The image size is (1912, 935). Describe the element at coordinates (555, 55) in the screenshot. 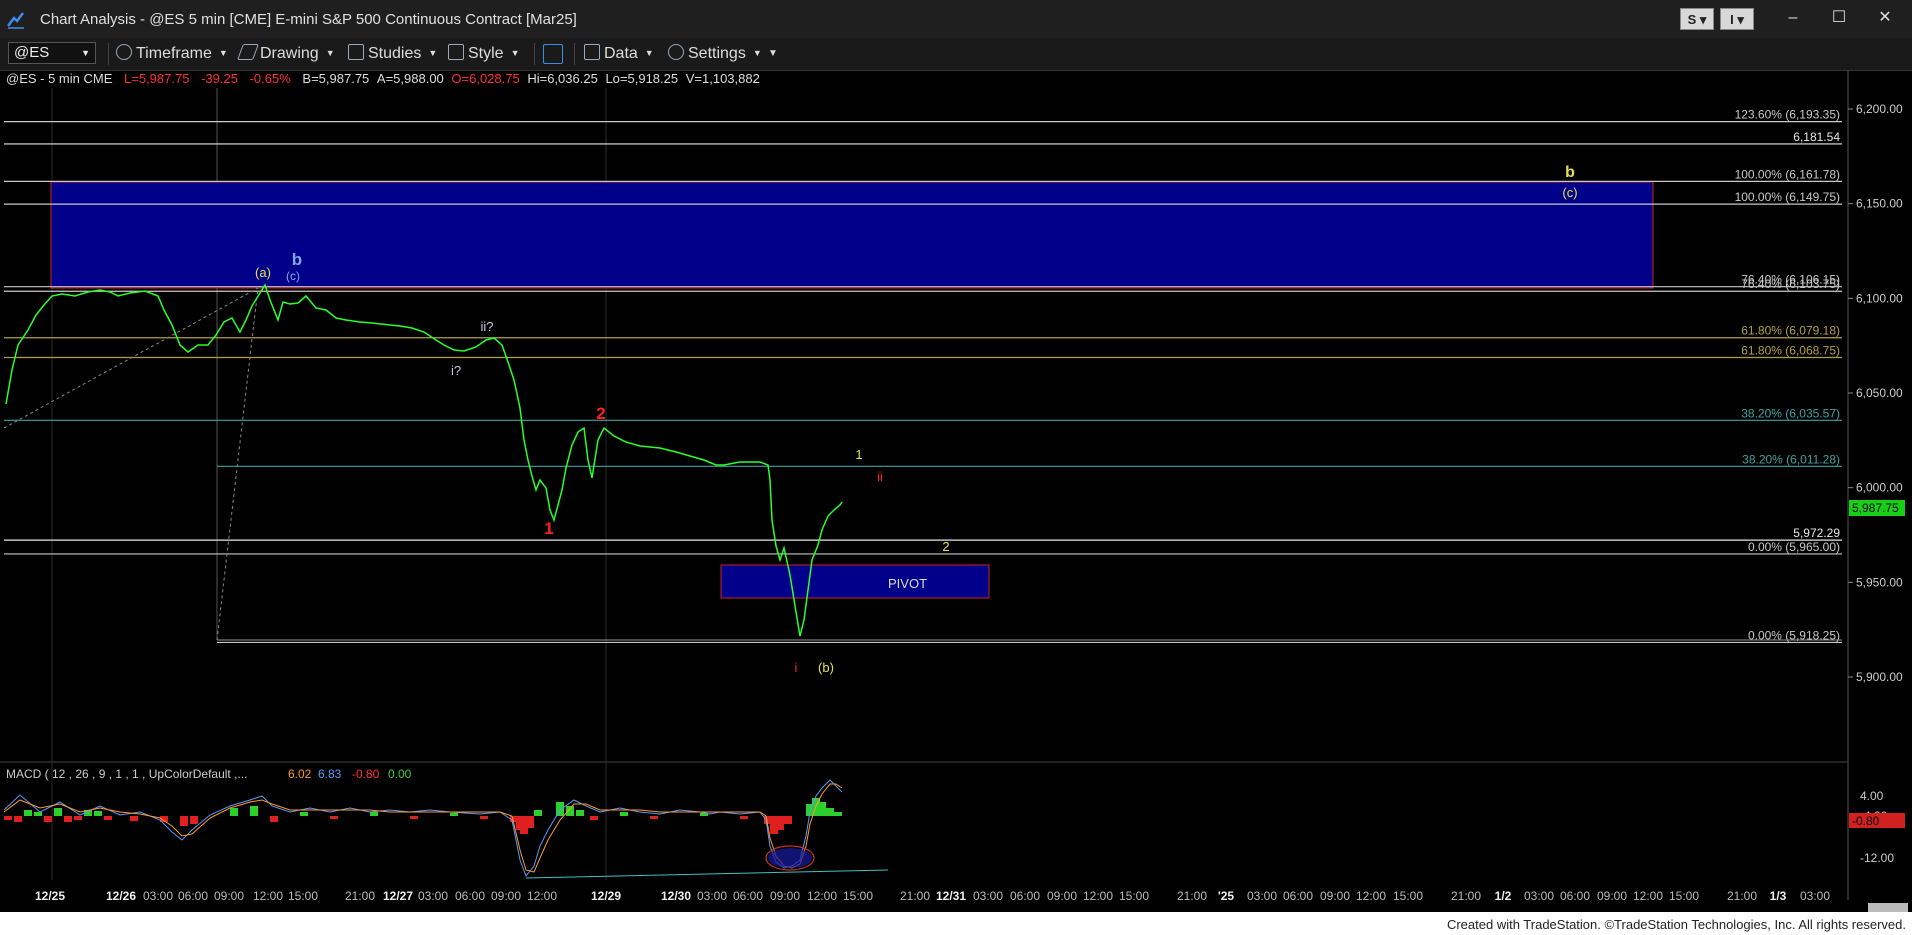

I see `layout-button` at that location.